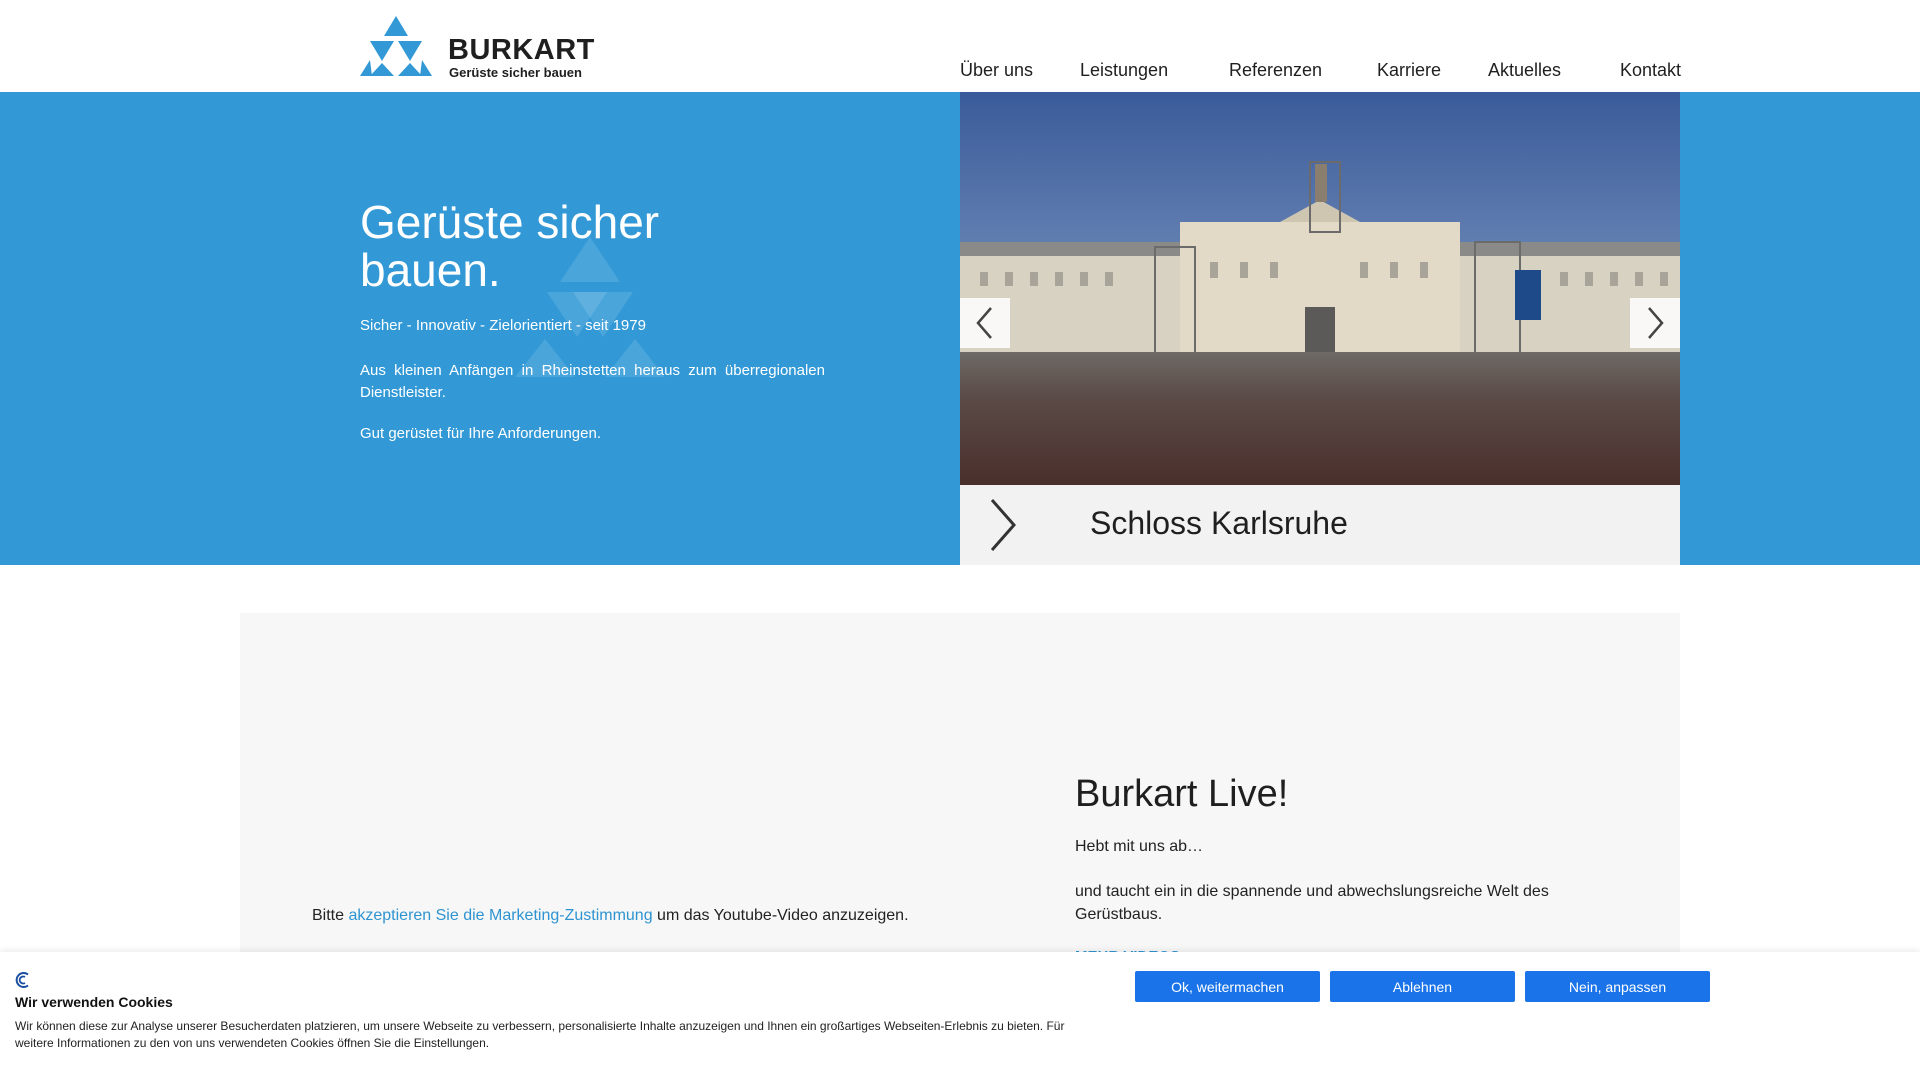  Describe the element at coordinates (396, 46) in the screenshot. I see `burkart-logo-icon` at that location.